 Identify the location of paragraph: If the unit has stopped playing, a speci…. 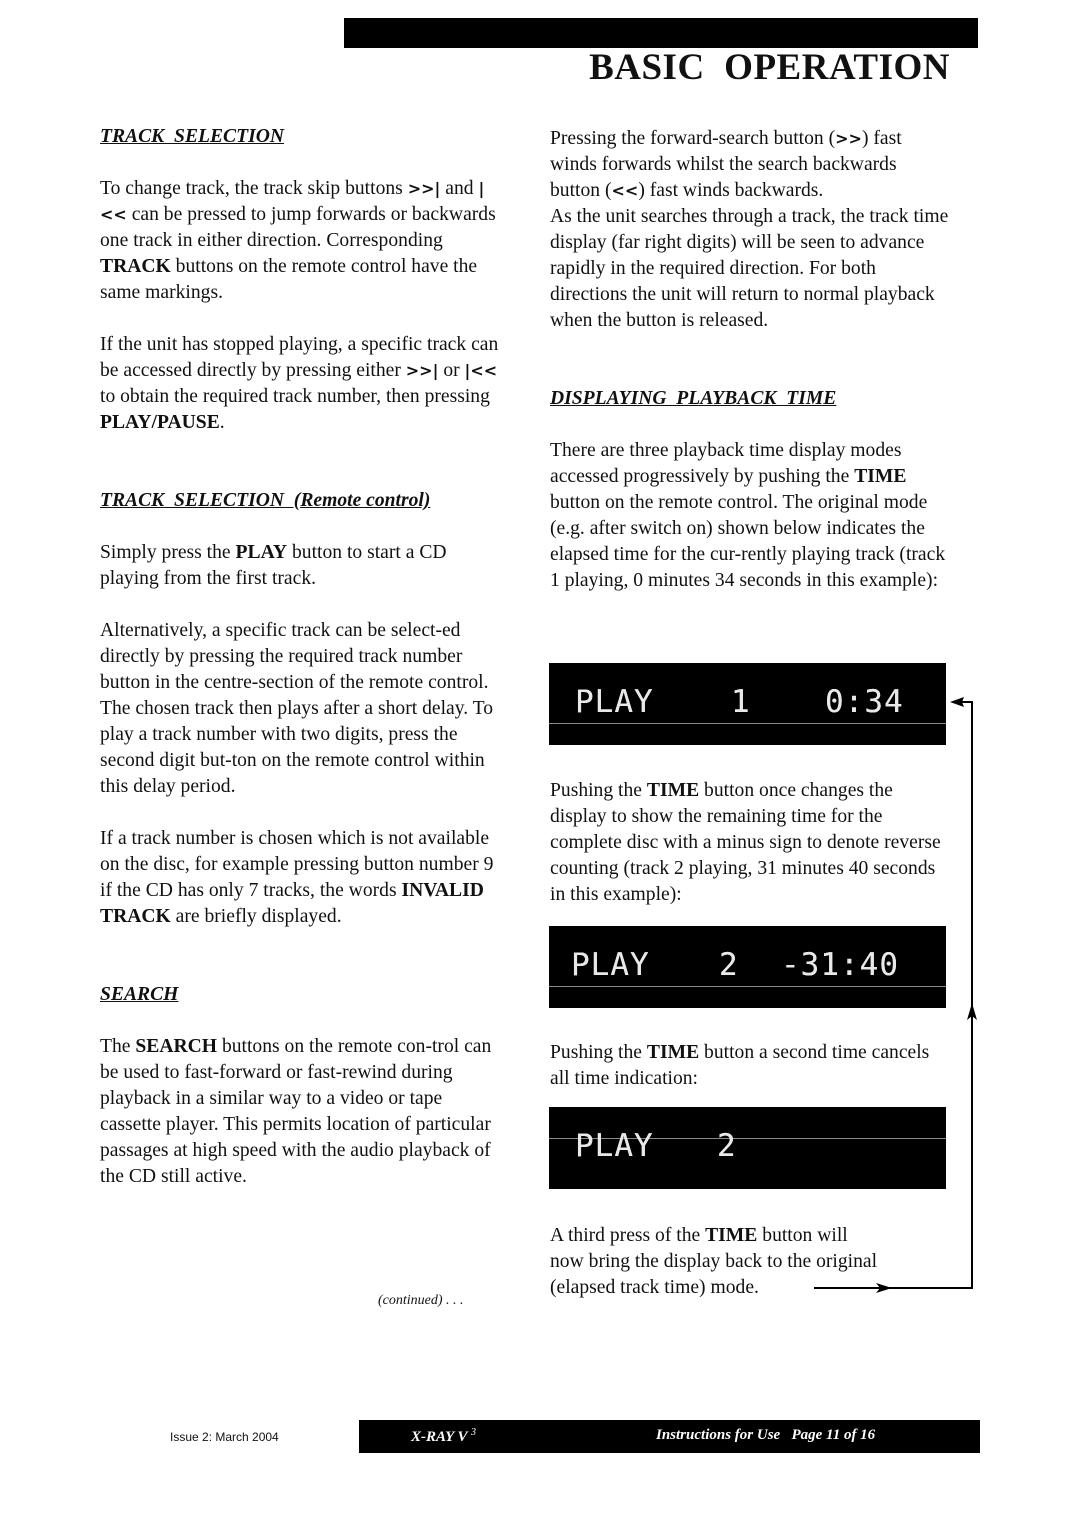
(300, 384).